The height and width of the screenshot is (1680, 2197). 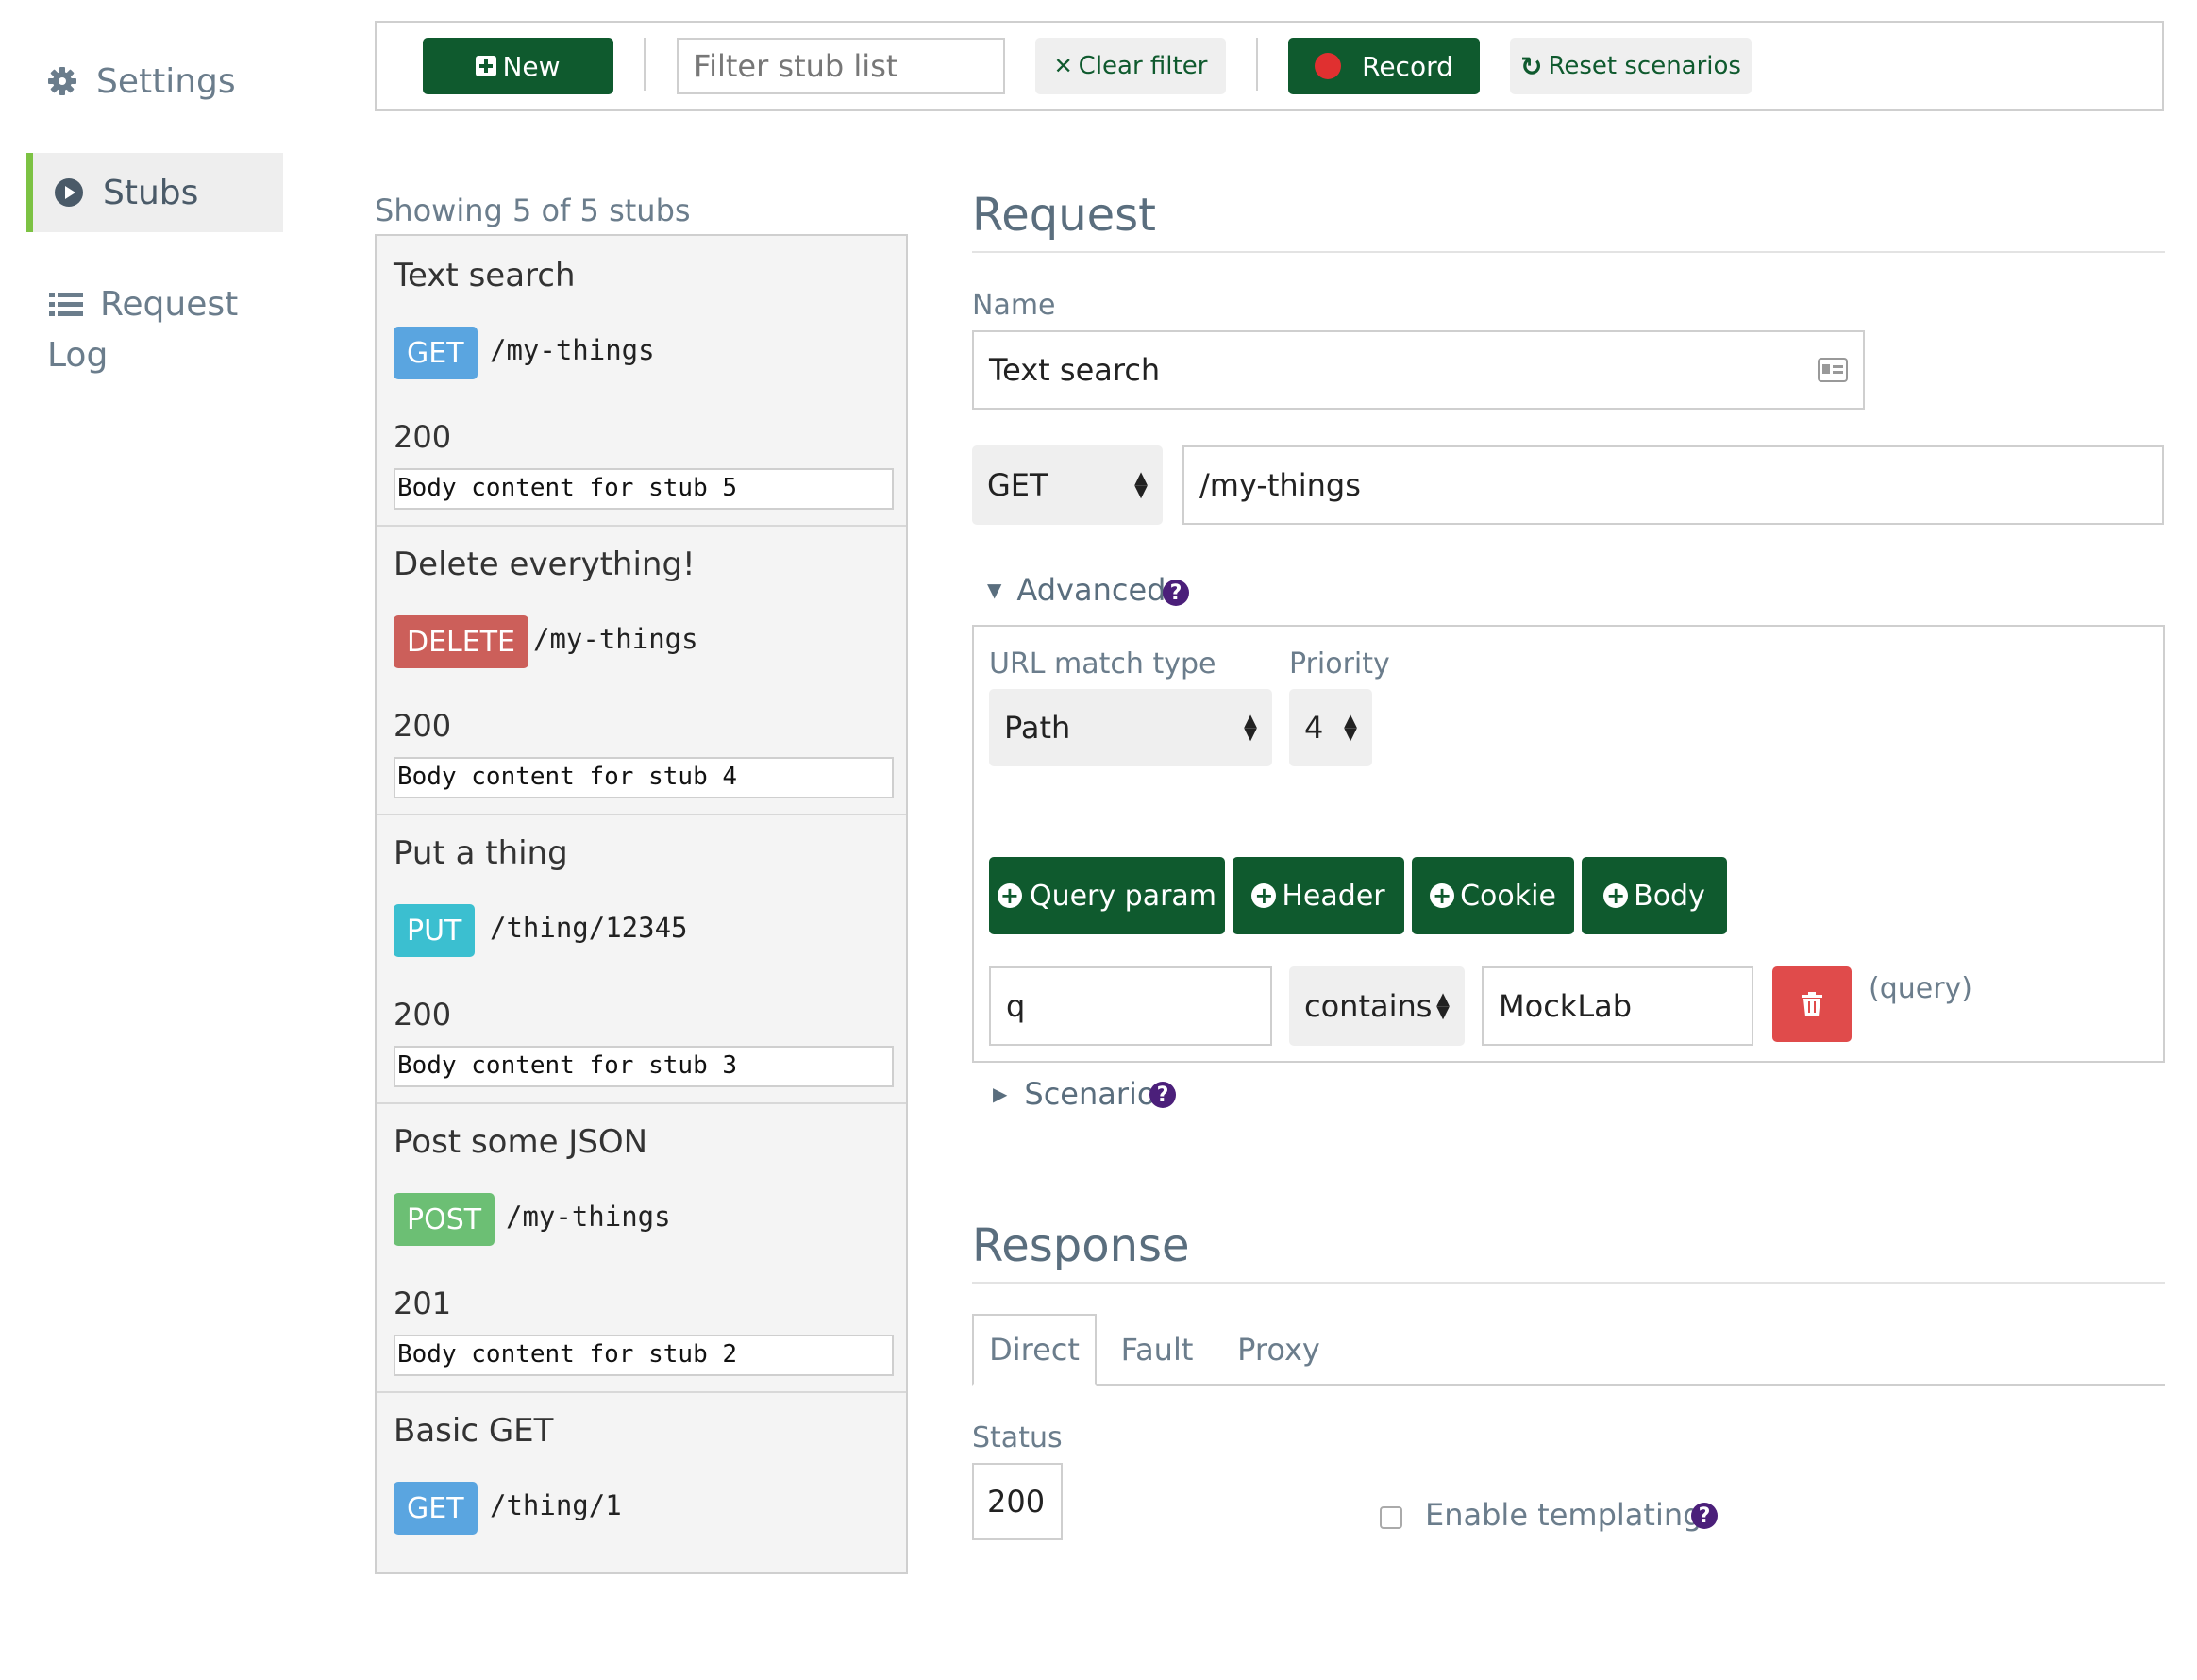 What do you see at coordinates (1081, 1245) in the screenshot?
I see `response-heading: Response` at bounding box center [1081, 1245].